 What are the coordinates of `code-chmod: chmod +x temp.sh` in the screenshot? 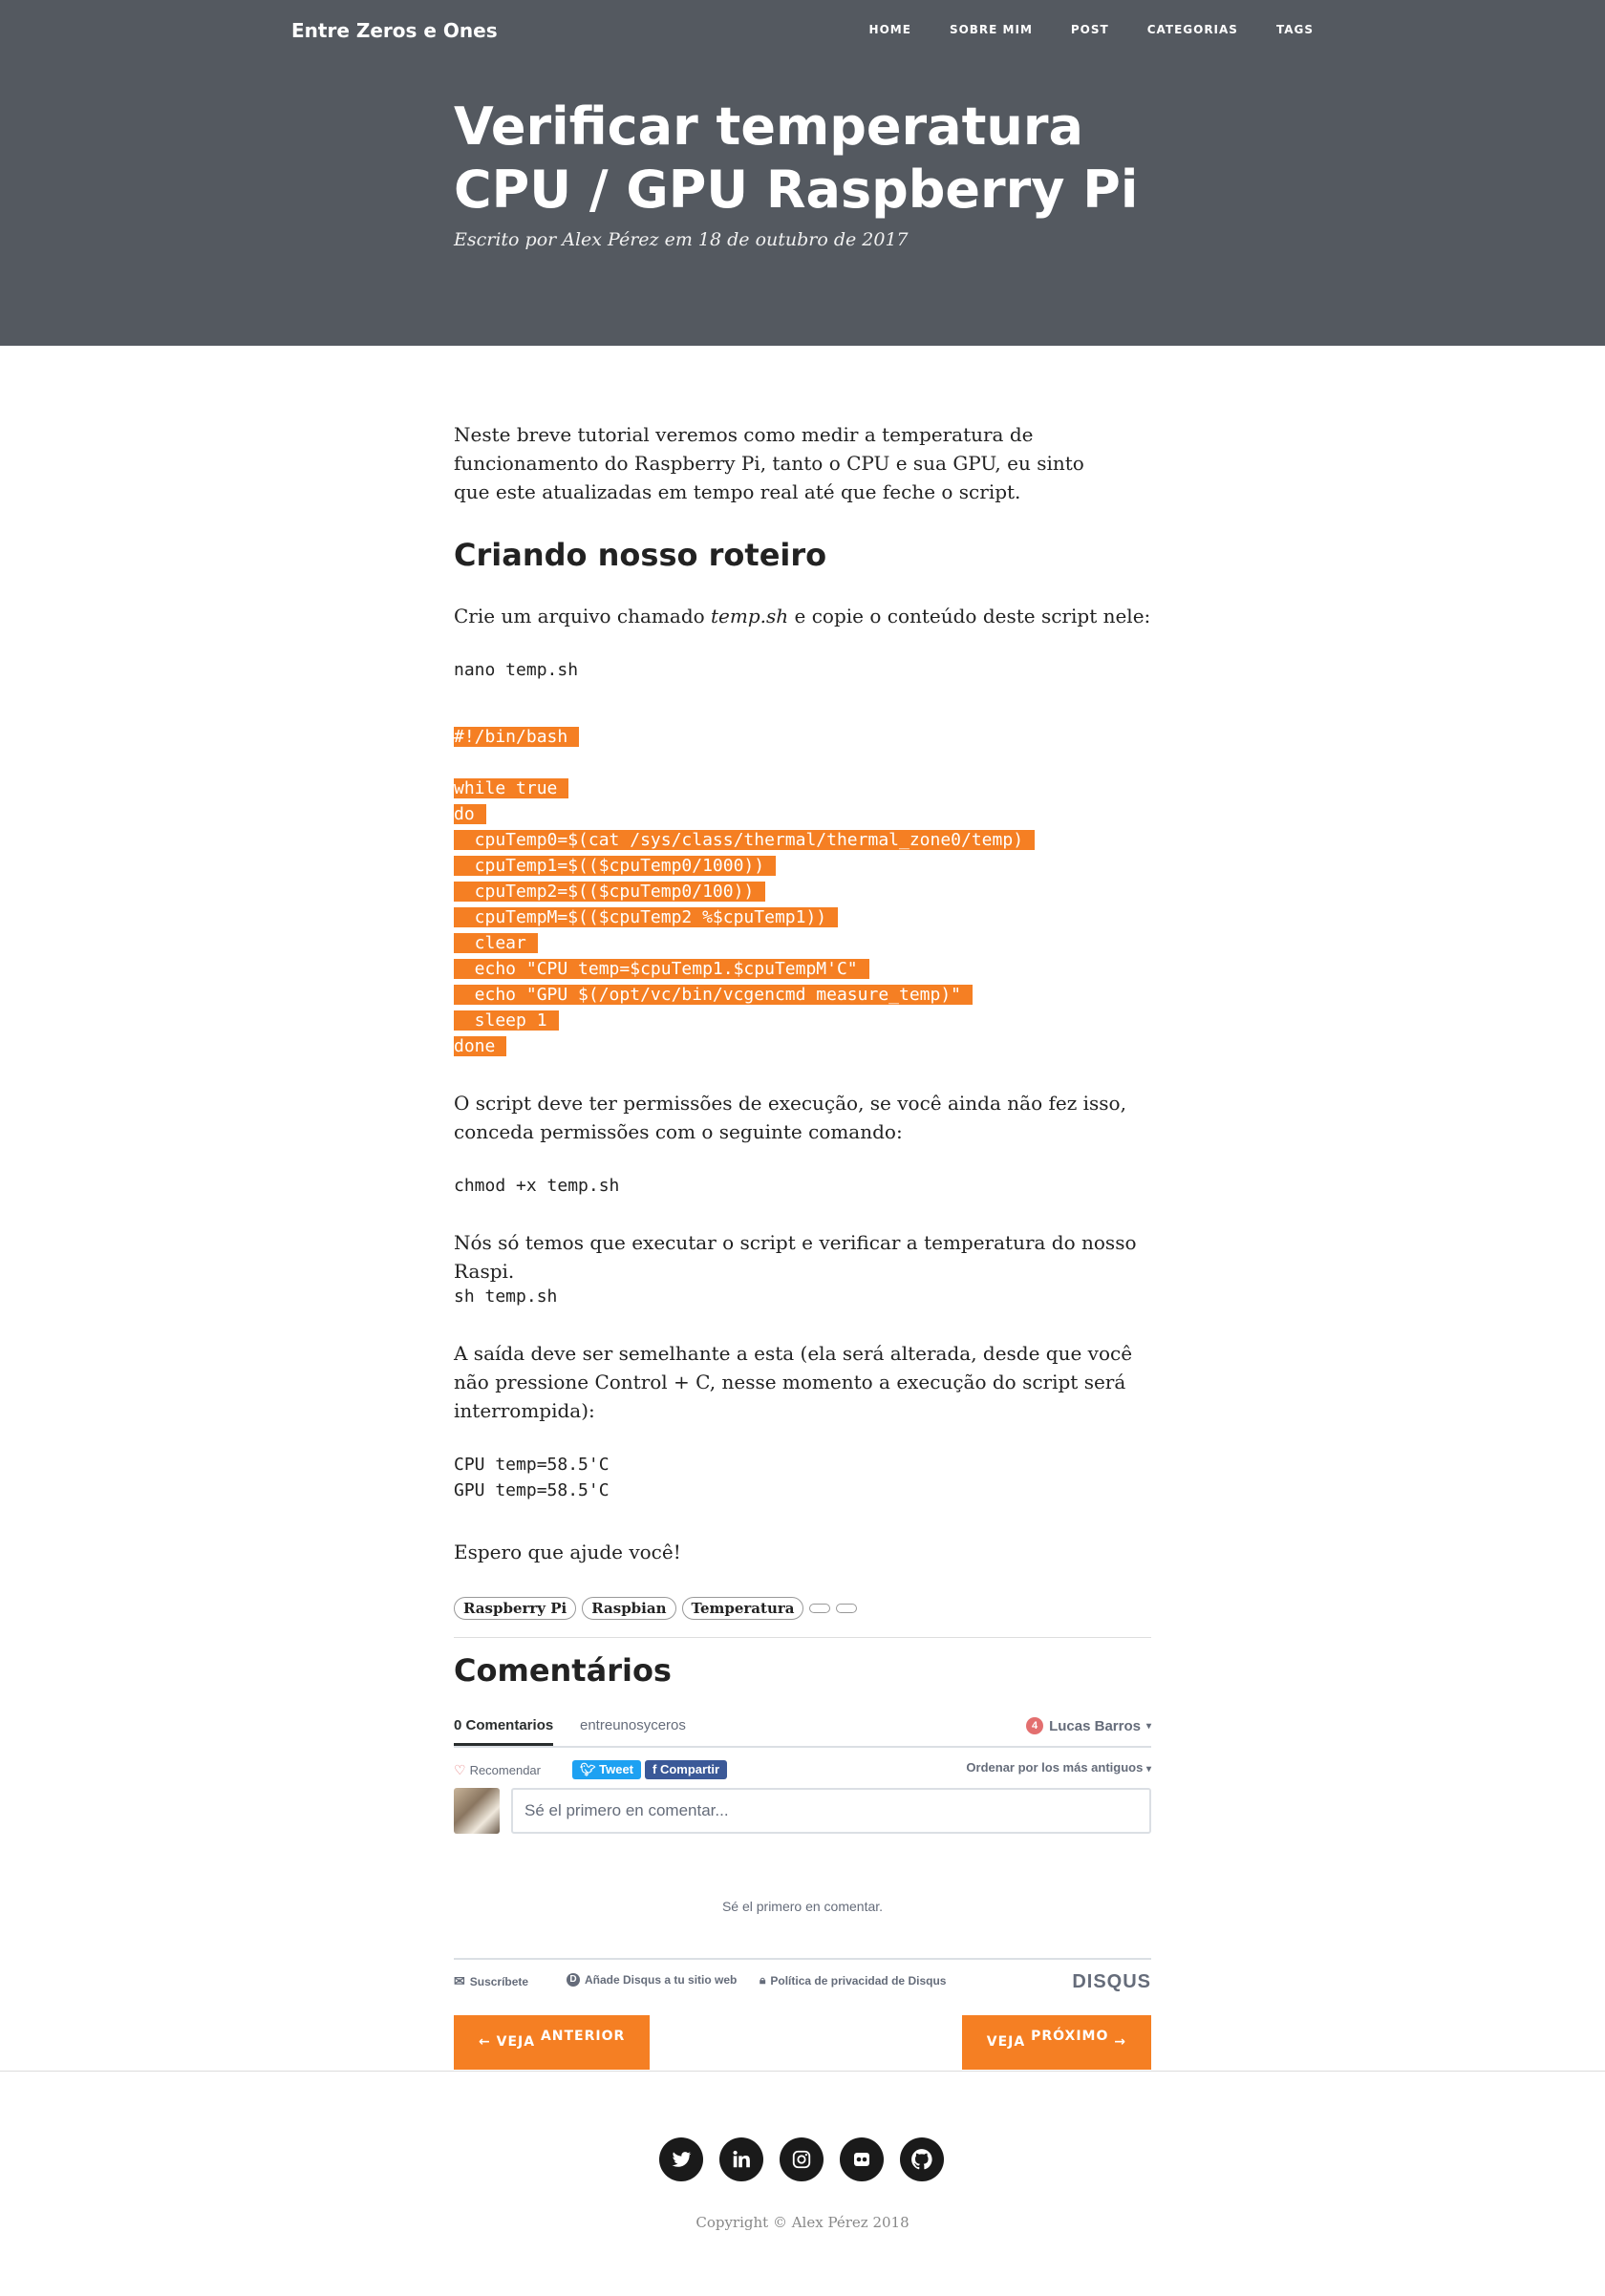 It's located at (537, 1186).